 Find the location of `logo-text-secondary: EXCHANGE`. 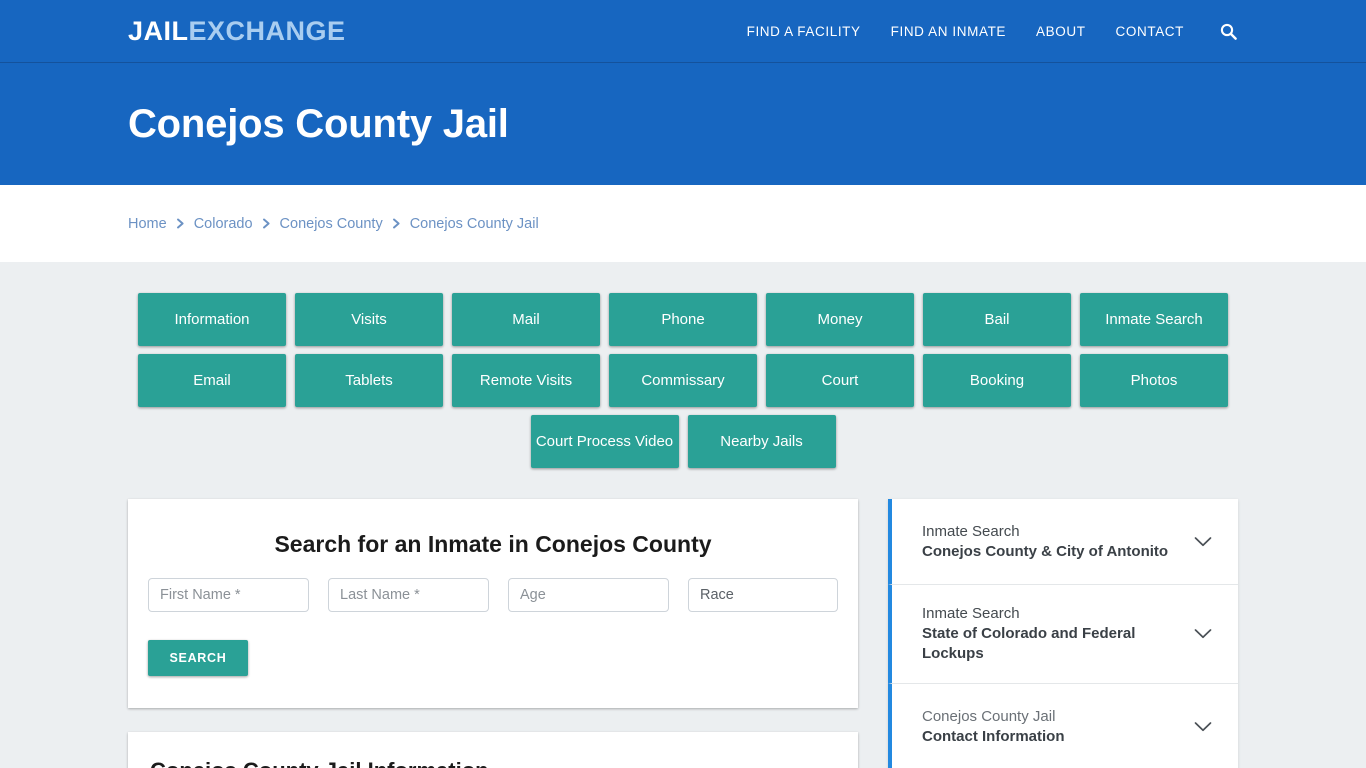

logo-text-secondary: EXCHANGE is located at coordinates (267, 30).